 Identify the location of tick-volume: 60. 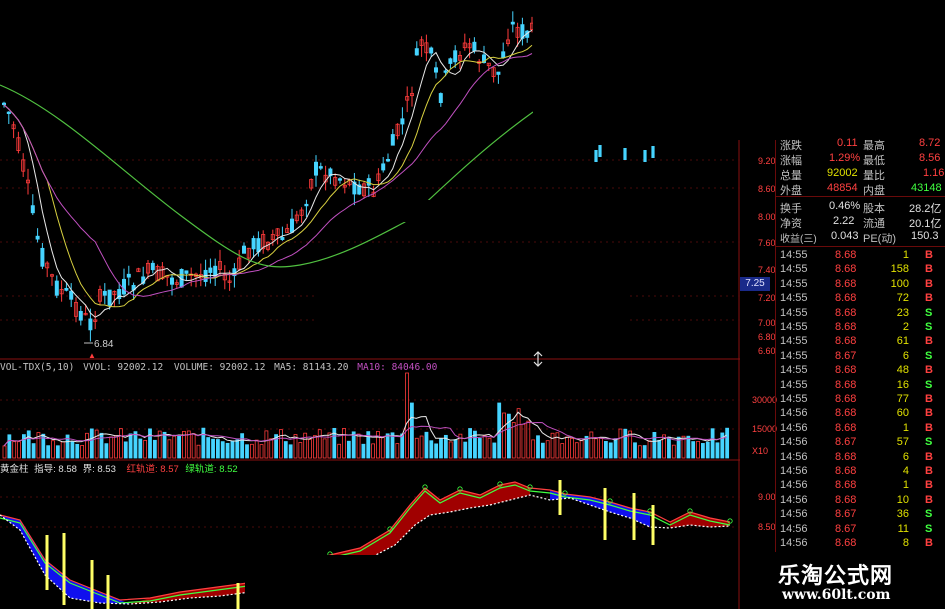
(902, 413).